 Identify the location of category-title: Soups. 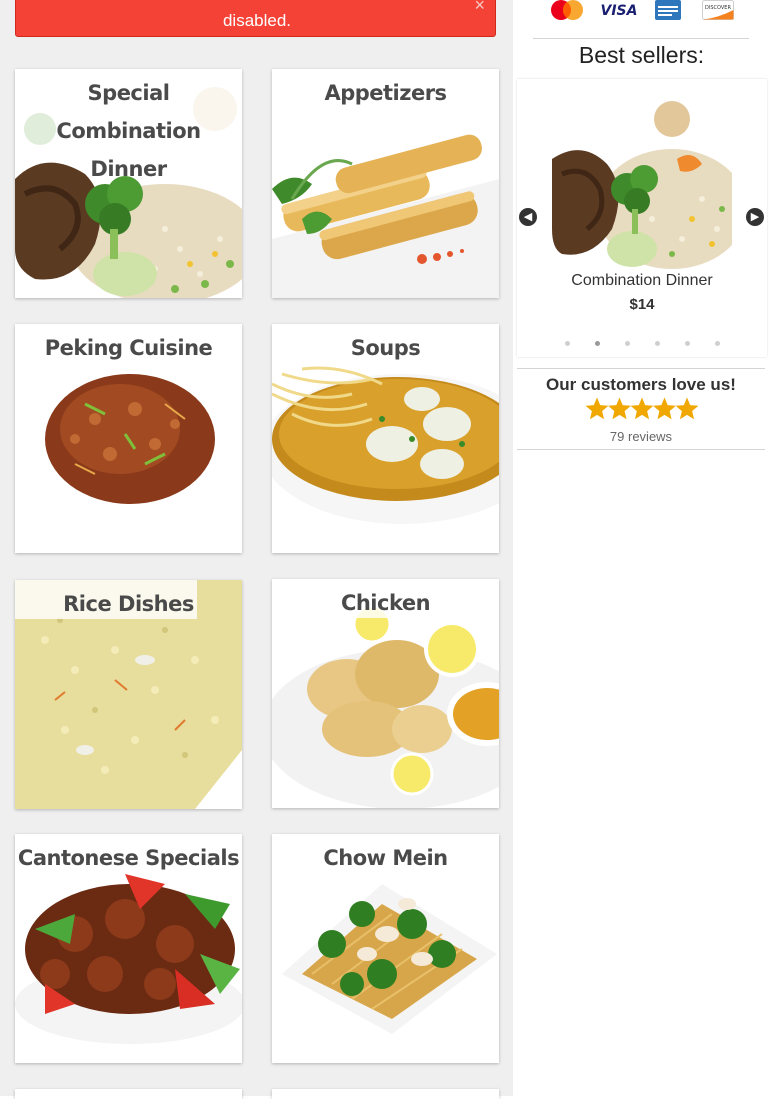
(385, 348).